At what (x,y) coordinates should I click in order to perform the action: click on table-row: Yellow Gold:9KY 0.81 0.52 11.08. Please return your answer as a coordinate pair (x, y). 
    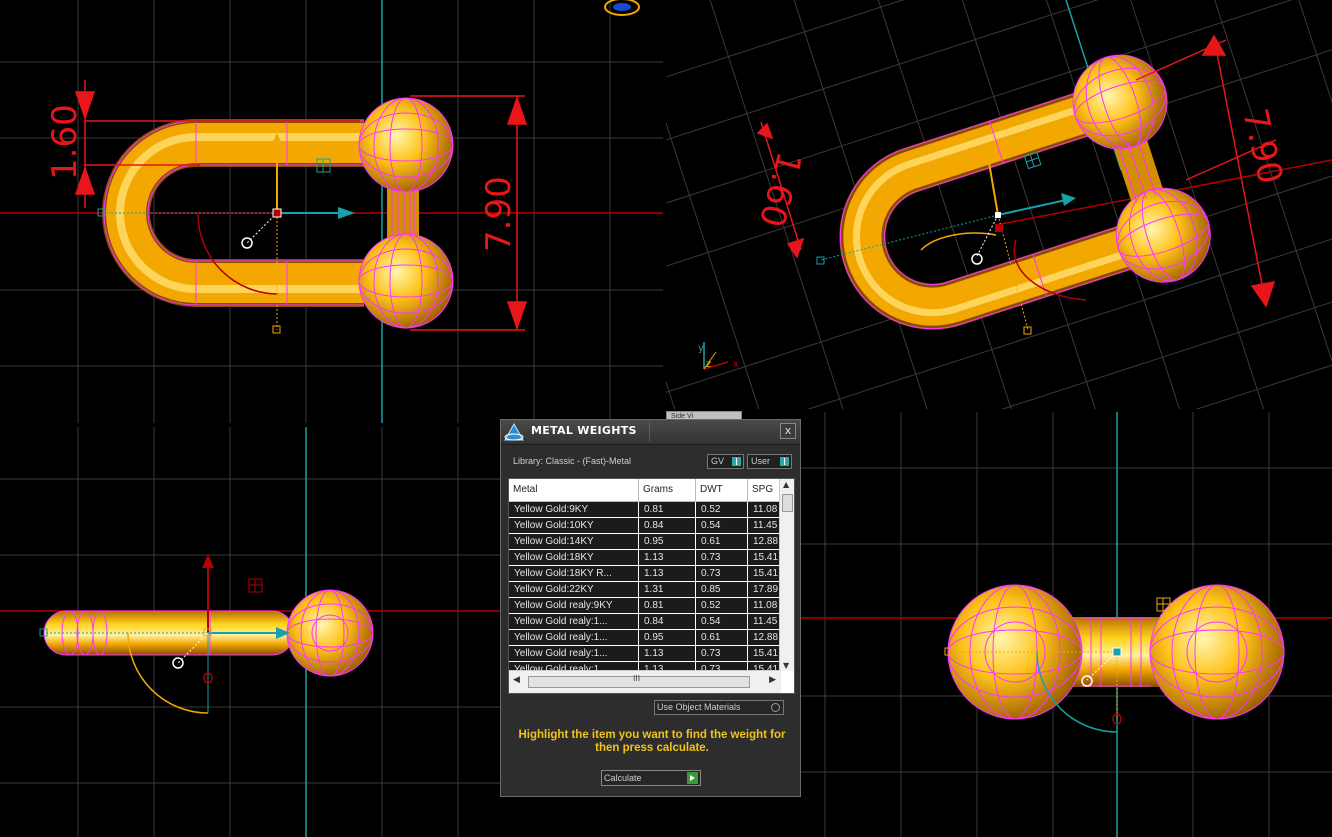
    Looking at the image, I should click on (645, 510).